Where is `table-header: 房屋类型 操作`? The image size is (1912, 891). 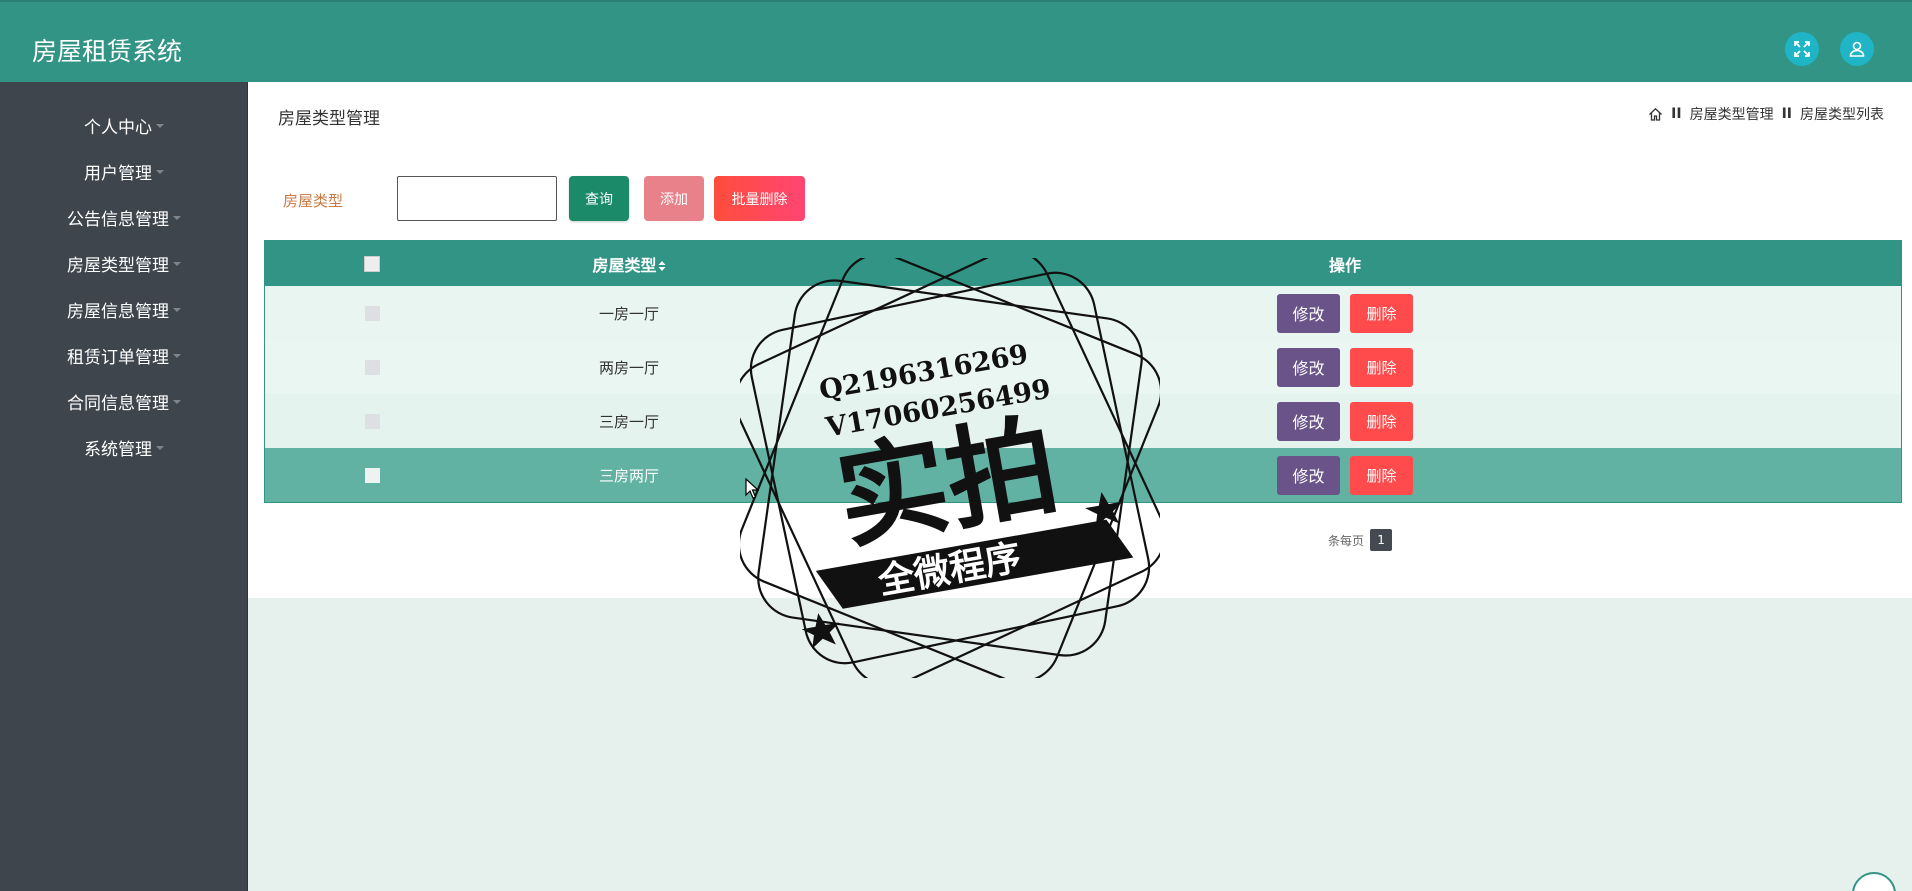 table-header: 房屋类型 操作 is located at coordinates (1083, 263).